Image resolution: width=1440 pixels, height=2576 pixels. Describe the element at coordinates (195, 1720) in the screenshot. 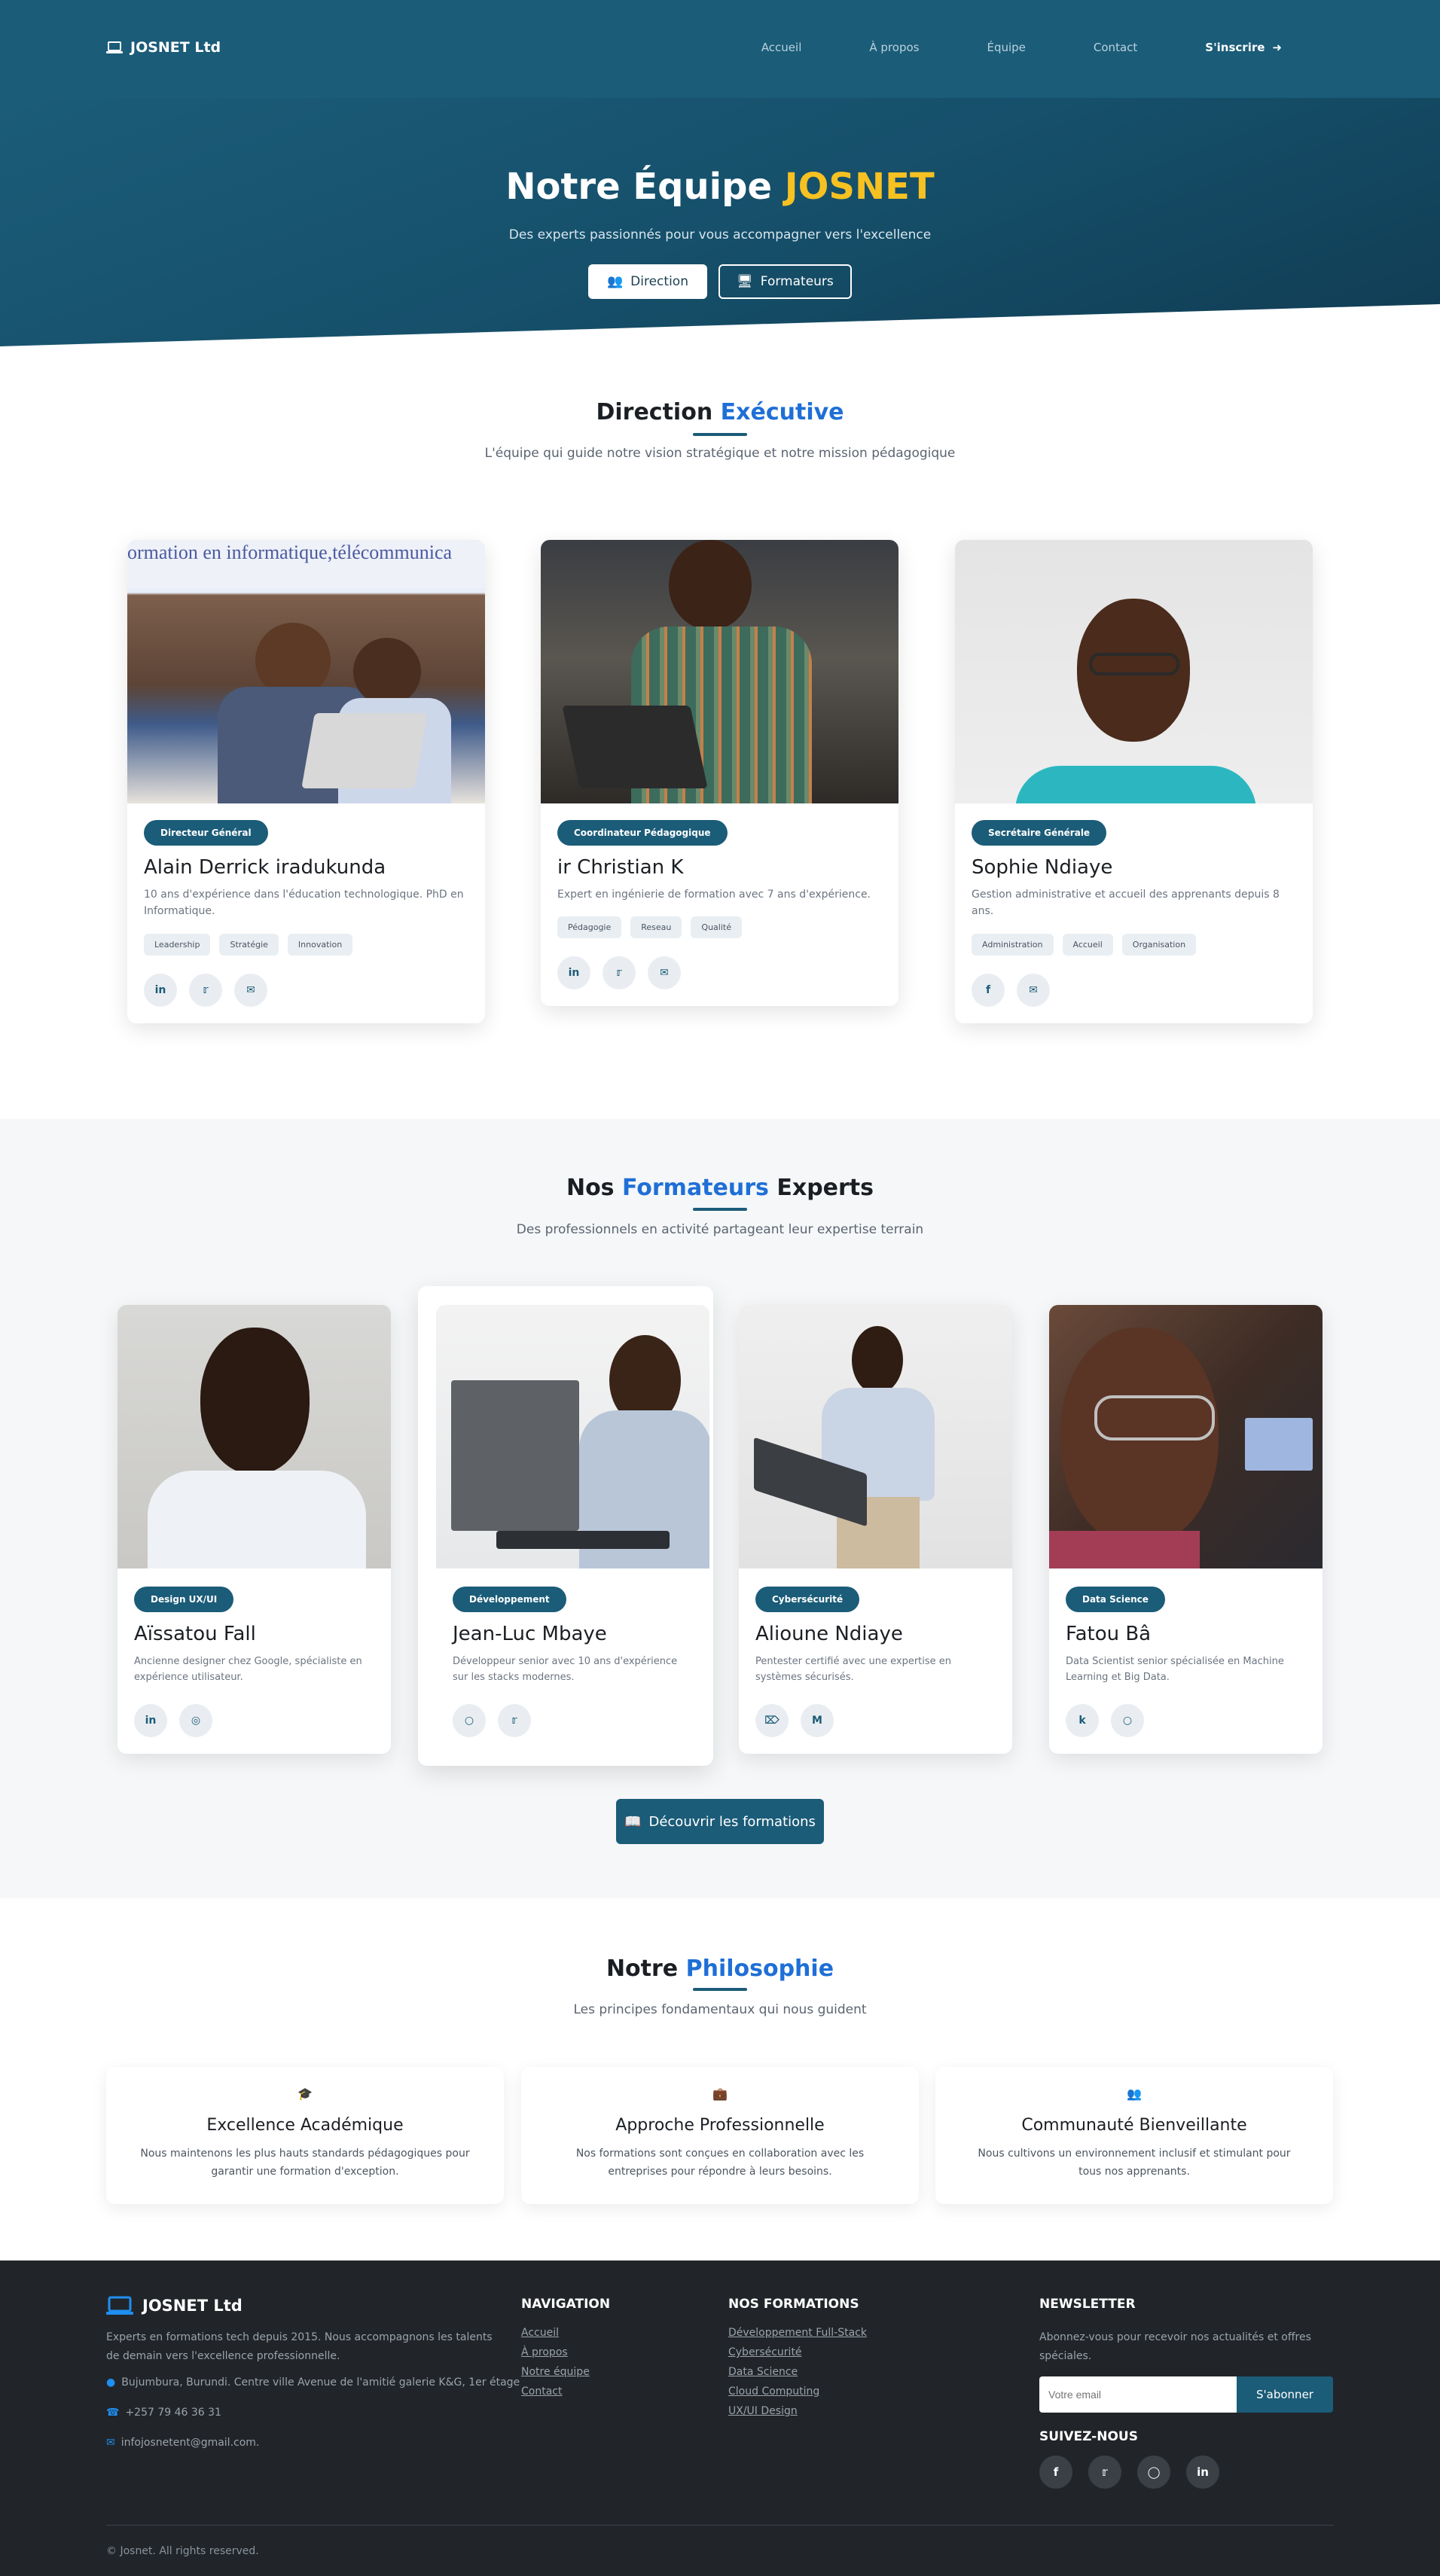

I see `dribbble-icon: ◎` at that location.